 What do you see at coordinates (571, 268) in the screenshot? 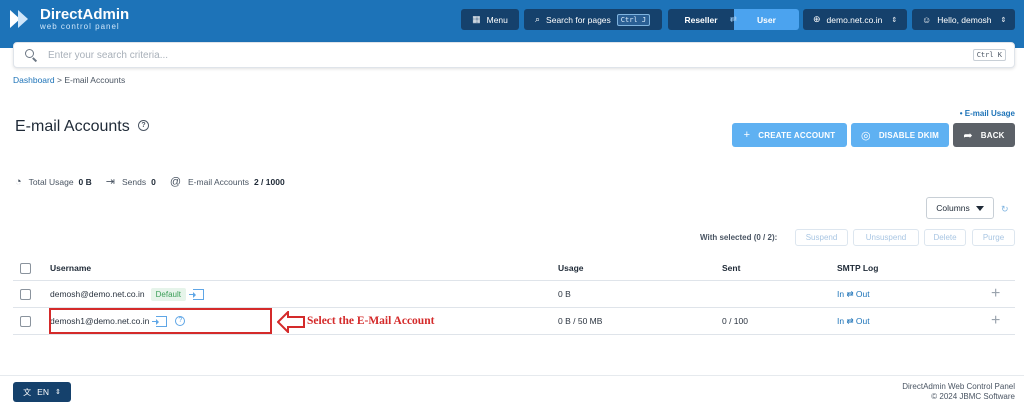
I see `header-usage: Usage` at bounding box center [571, 268].